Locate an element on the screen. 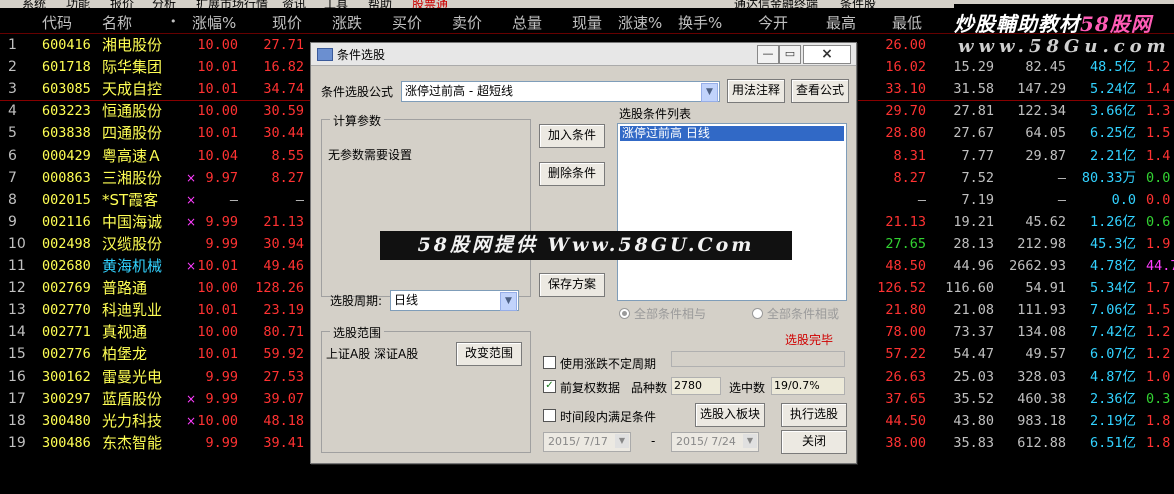 The height and width of the screenshot is (494, 1174). view-formula-button: 查看公式 is located at coordinates (820, 91).